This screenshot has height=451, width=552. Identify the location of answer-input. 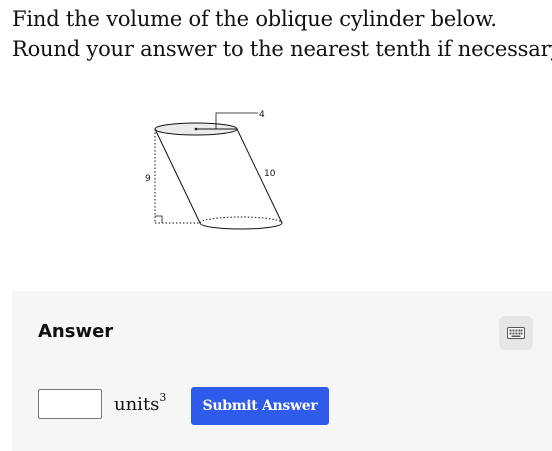
(70, 404).